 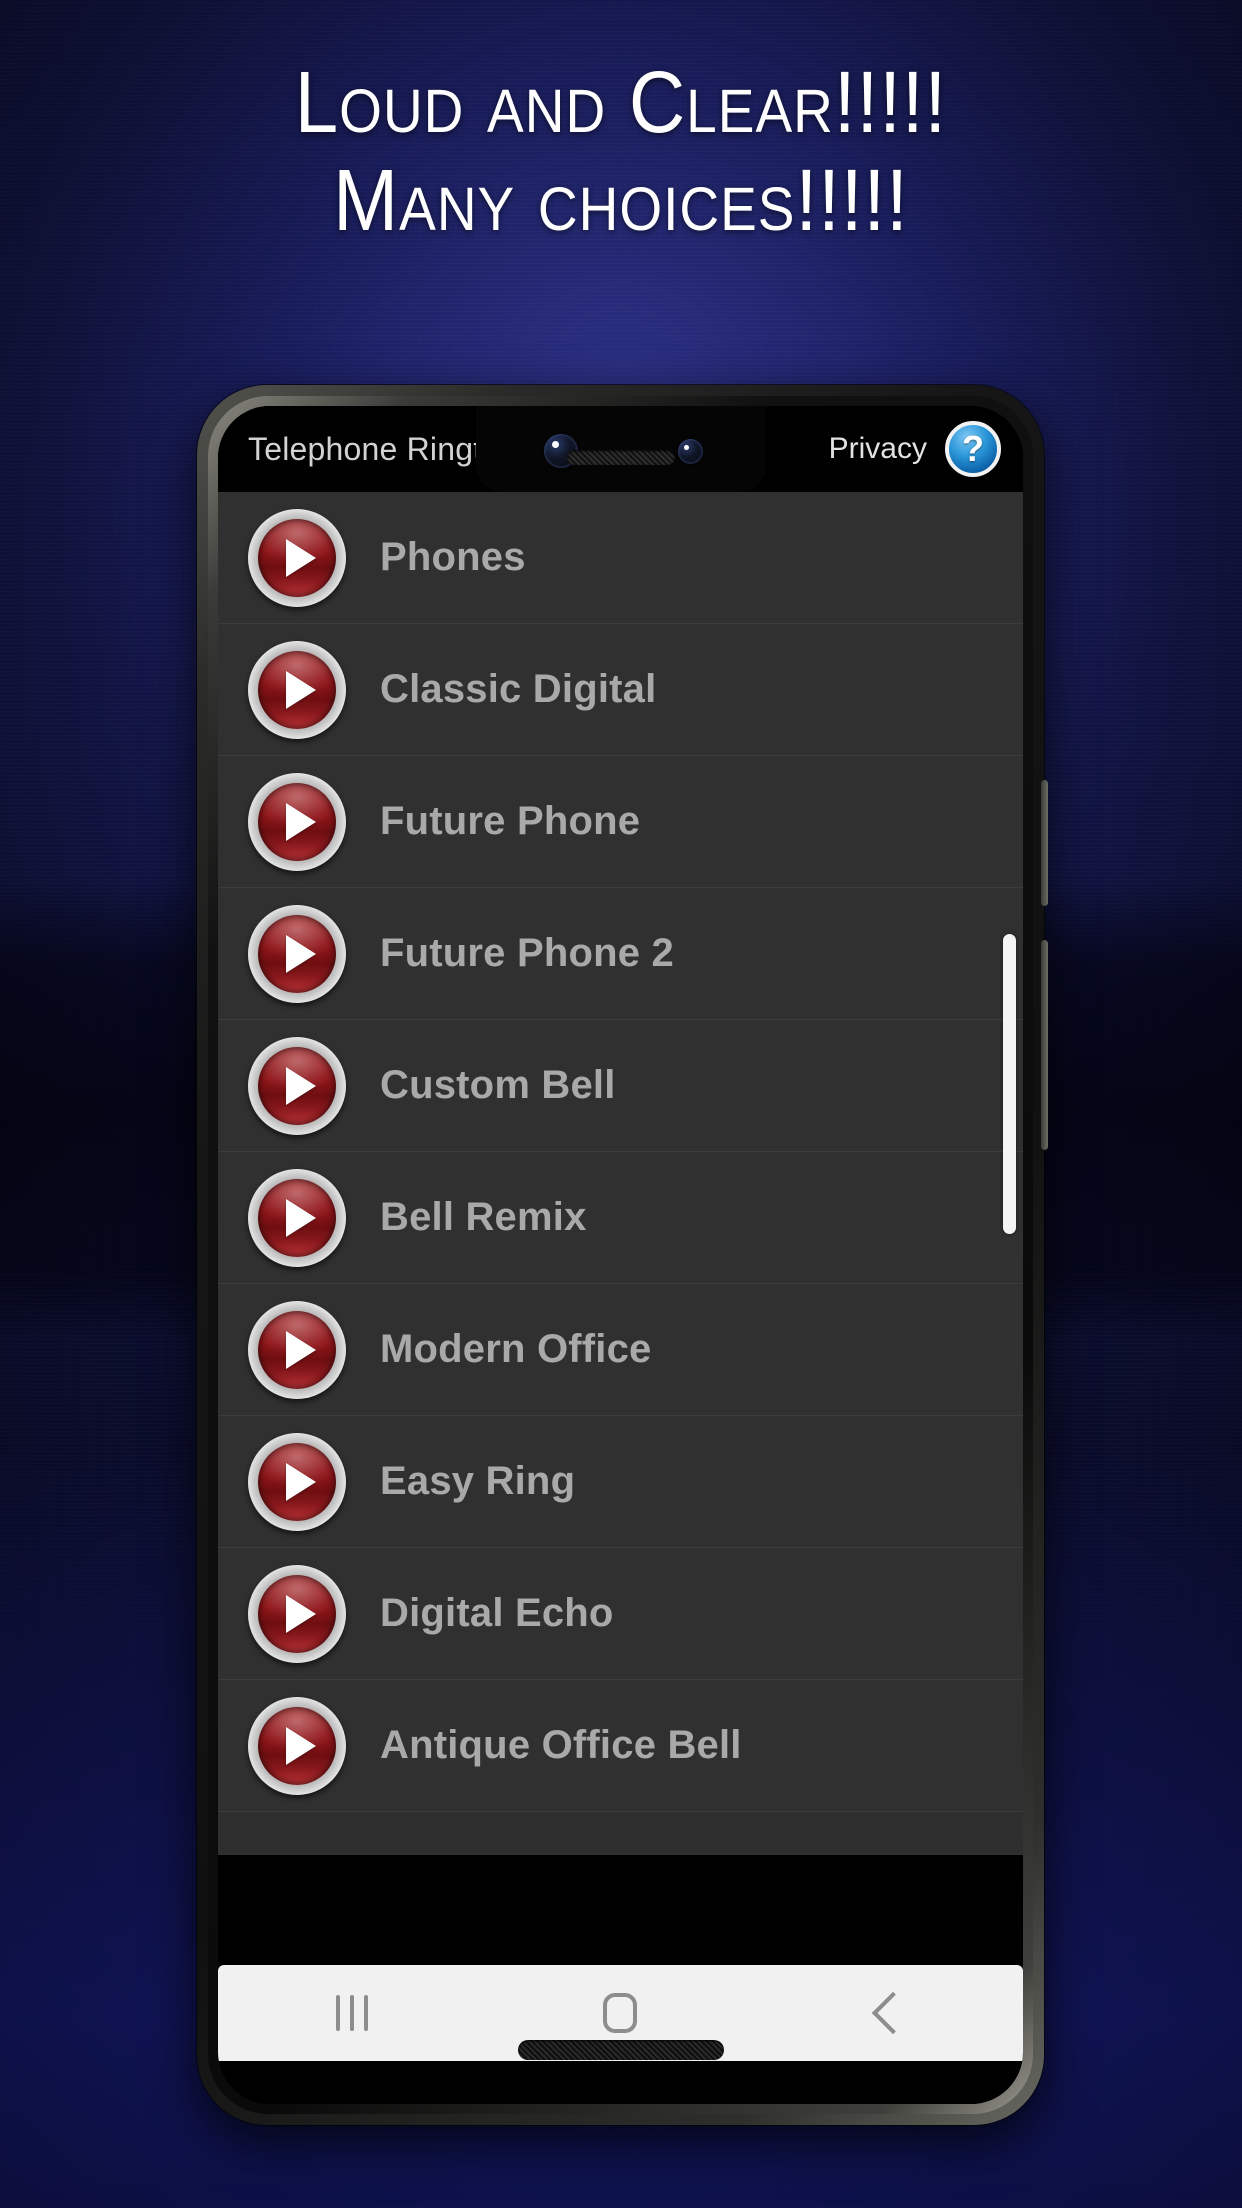 What do you see at coordinates (1009, 1084) in the screenshot?
I see `list-scrollbar` at bounding box center [1009, 1084].